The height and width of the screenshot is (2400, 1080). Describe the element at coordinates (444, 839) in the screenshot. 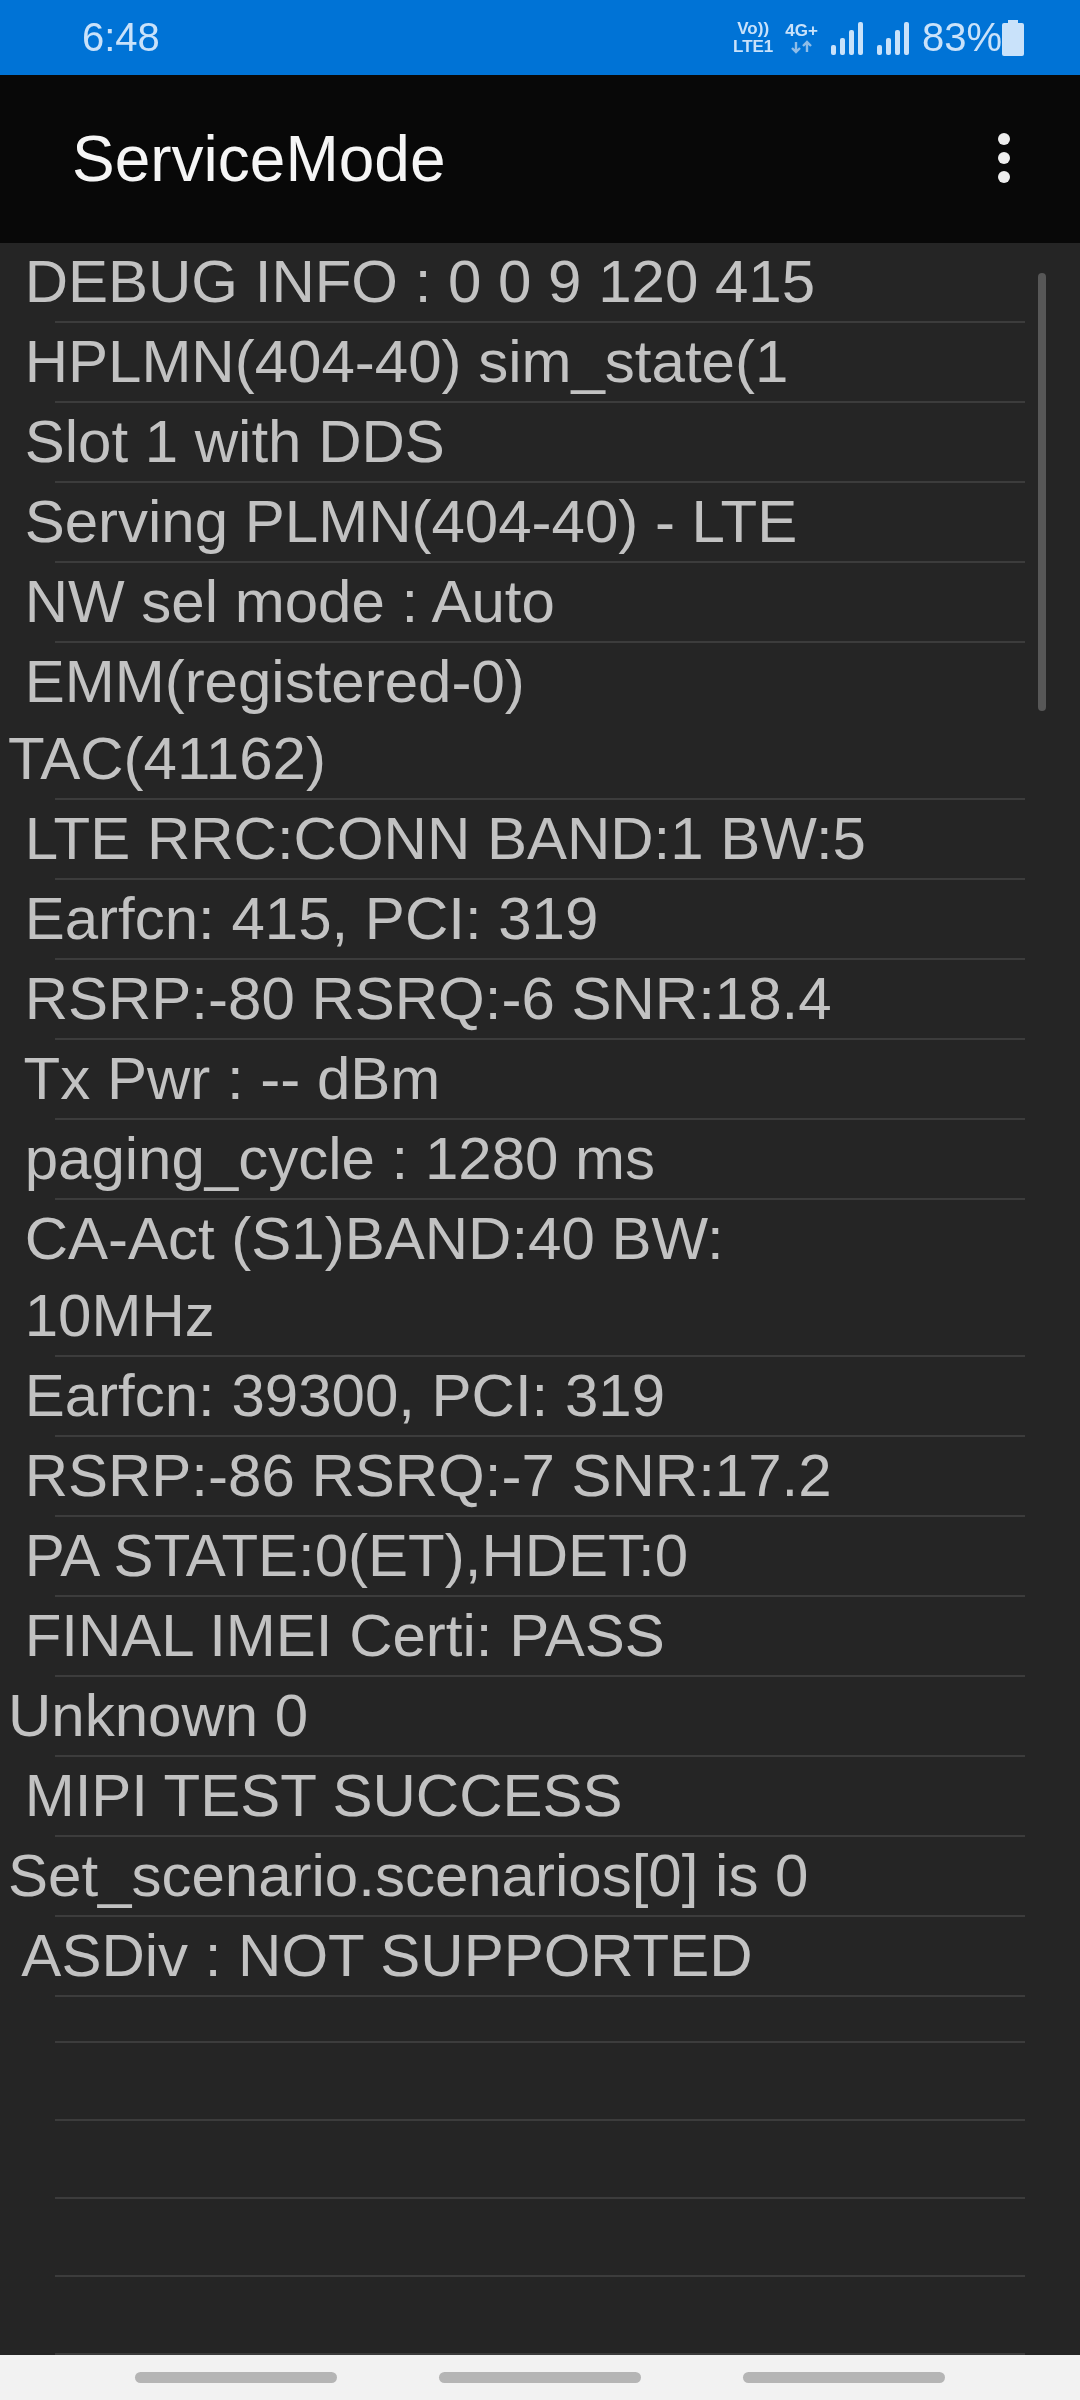

I see `info-line: LTE RRC:CONN BAND:1 BW:5` at that location.